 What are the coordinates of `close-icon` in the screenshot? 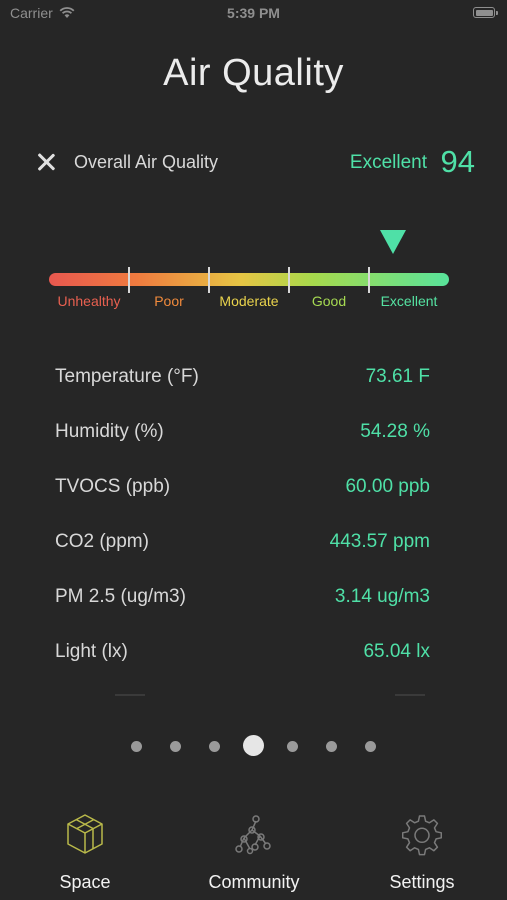 It's located at (46, 162).